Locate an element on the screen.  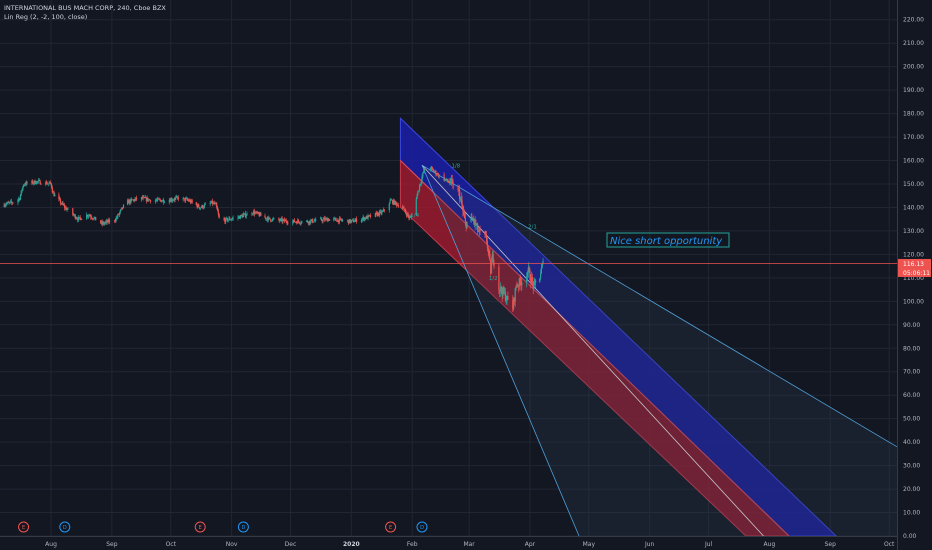
x-tick-3: Nov is located at coordinates (232, 544).